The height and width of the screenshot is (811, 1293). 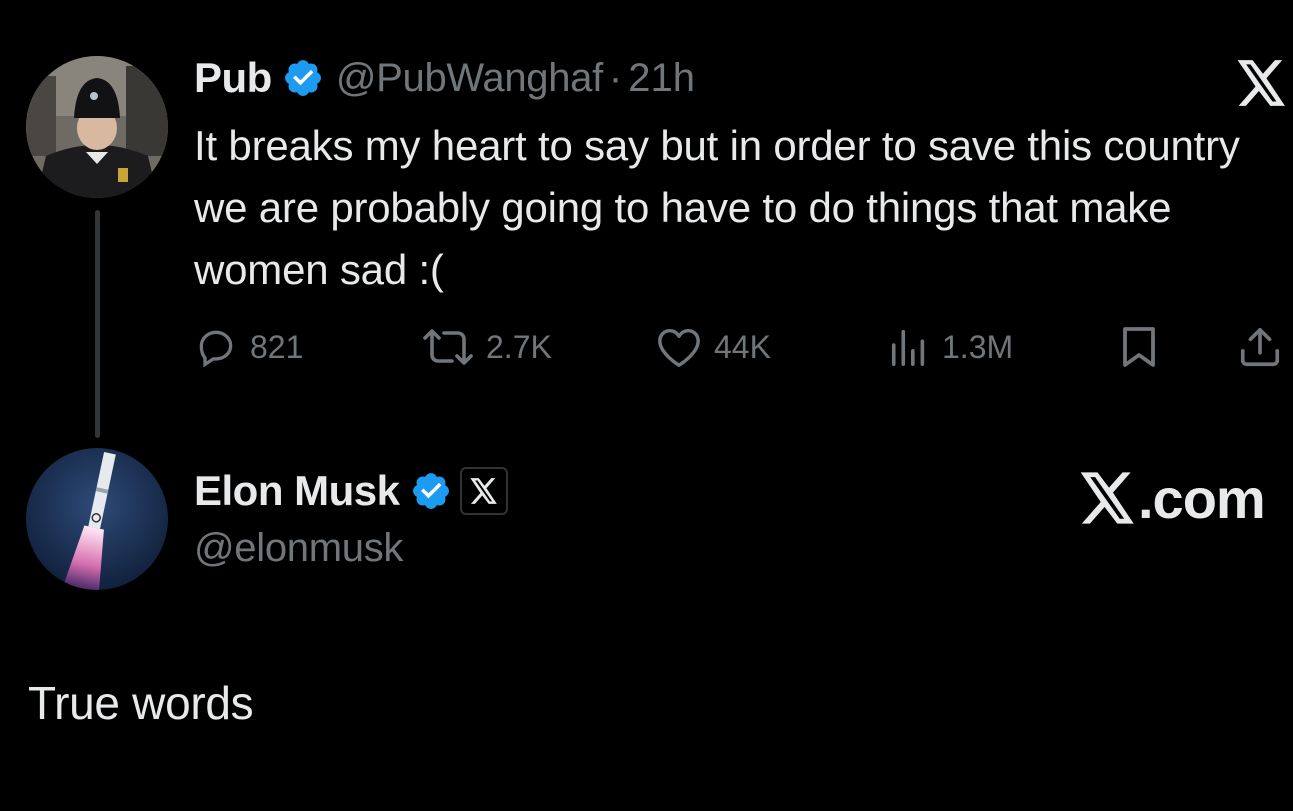 I want to click on x-com-text: .com, so click(x=1202, y=498).